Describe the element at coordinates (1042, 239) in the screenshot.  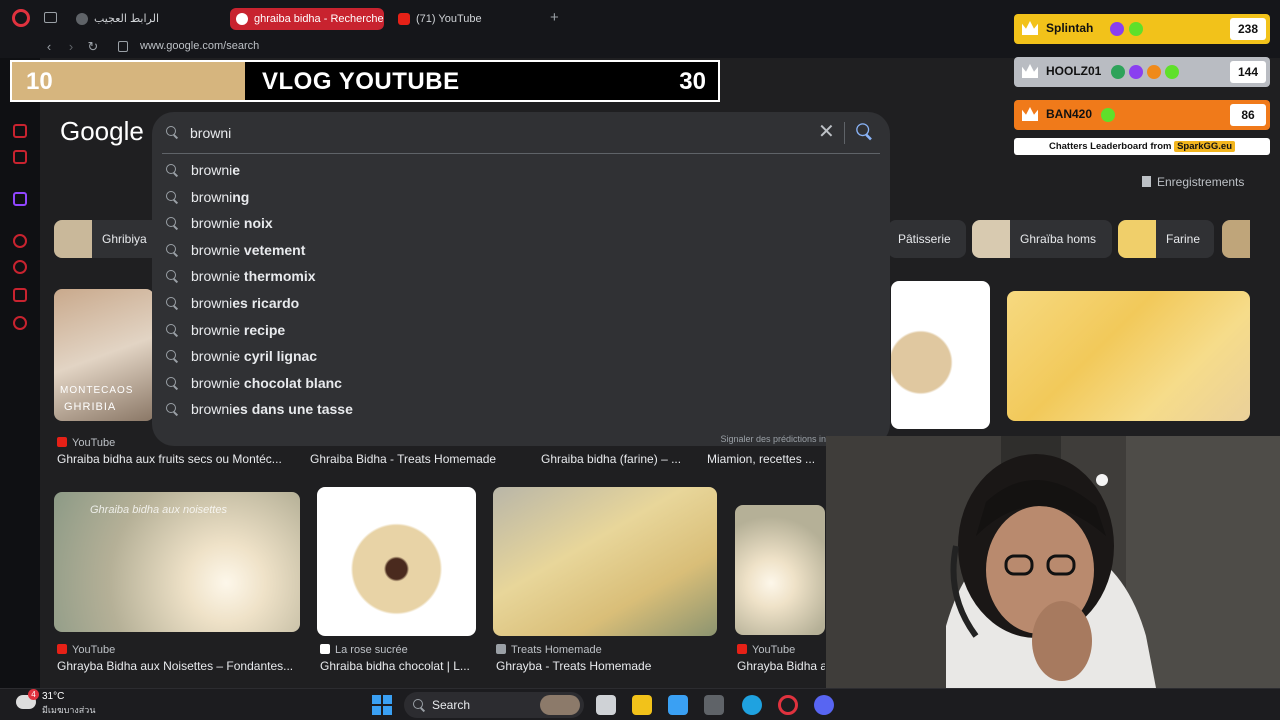
I see `chip-ghraiba-homs: Ghraïba homs` at that location.